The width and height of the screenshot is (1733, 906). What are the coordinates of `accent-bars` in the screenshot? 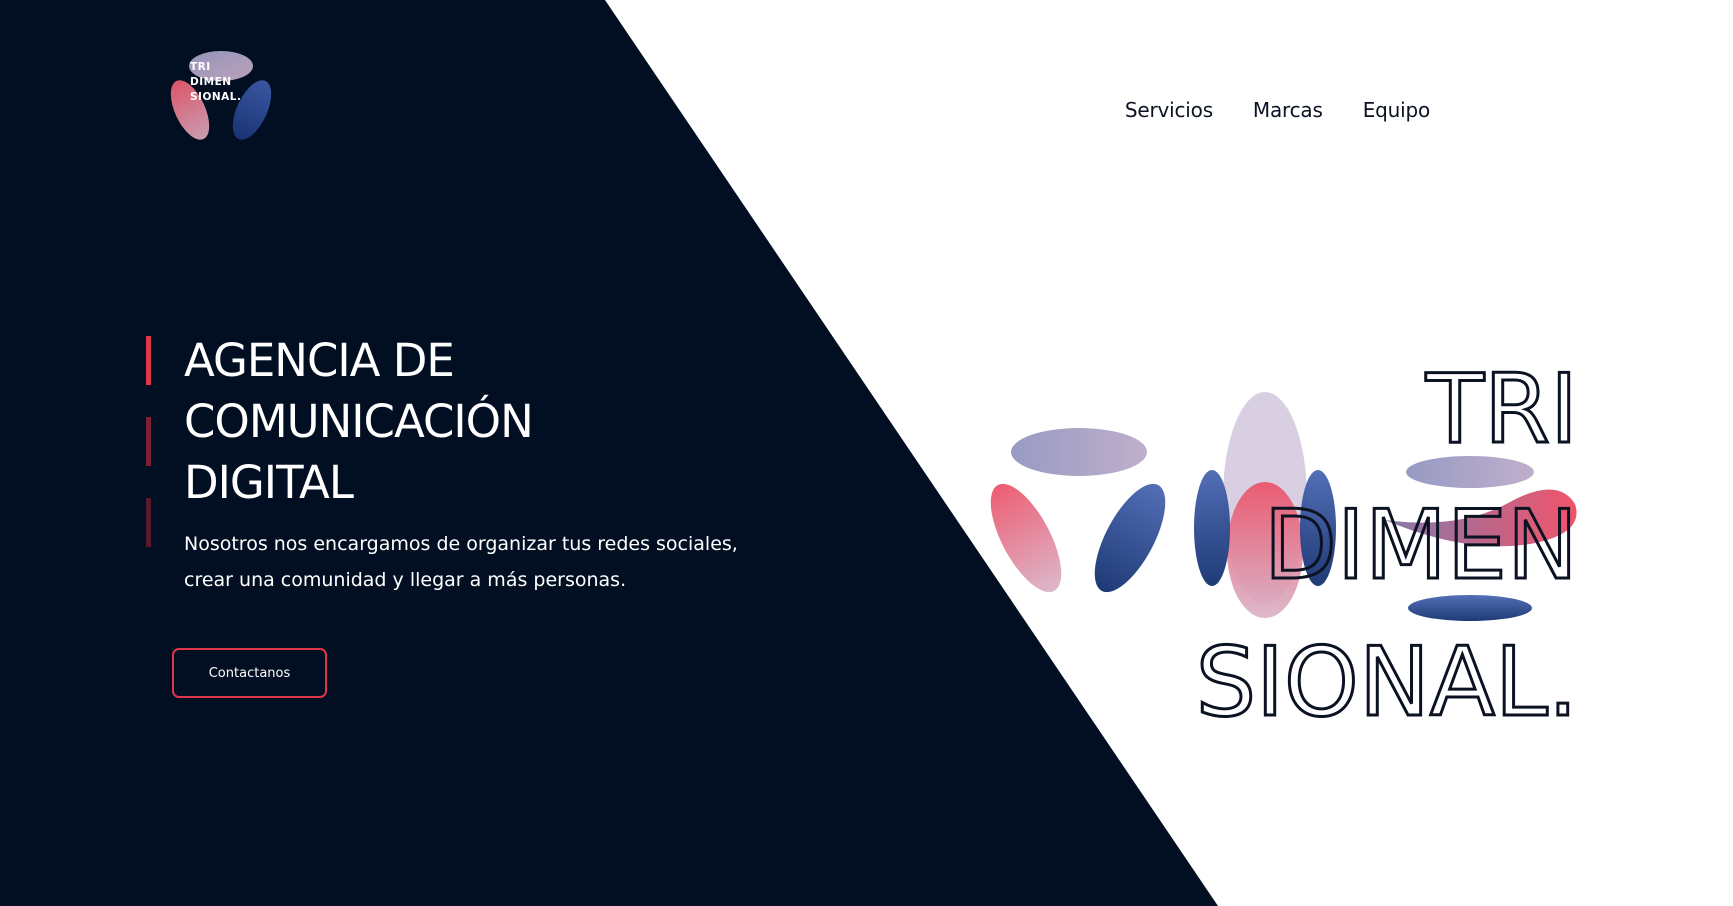 It's located at (148, 457).